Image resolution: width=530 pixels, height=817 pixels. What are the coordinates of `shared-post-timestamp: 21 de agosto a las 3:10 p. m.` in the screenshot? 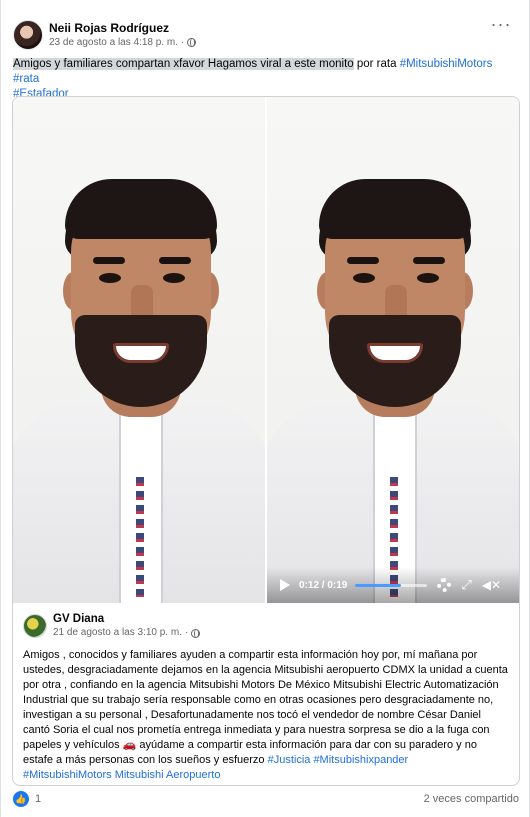 It's located at (117, 633).